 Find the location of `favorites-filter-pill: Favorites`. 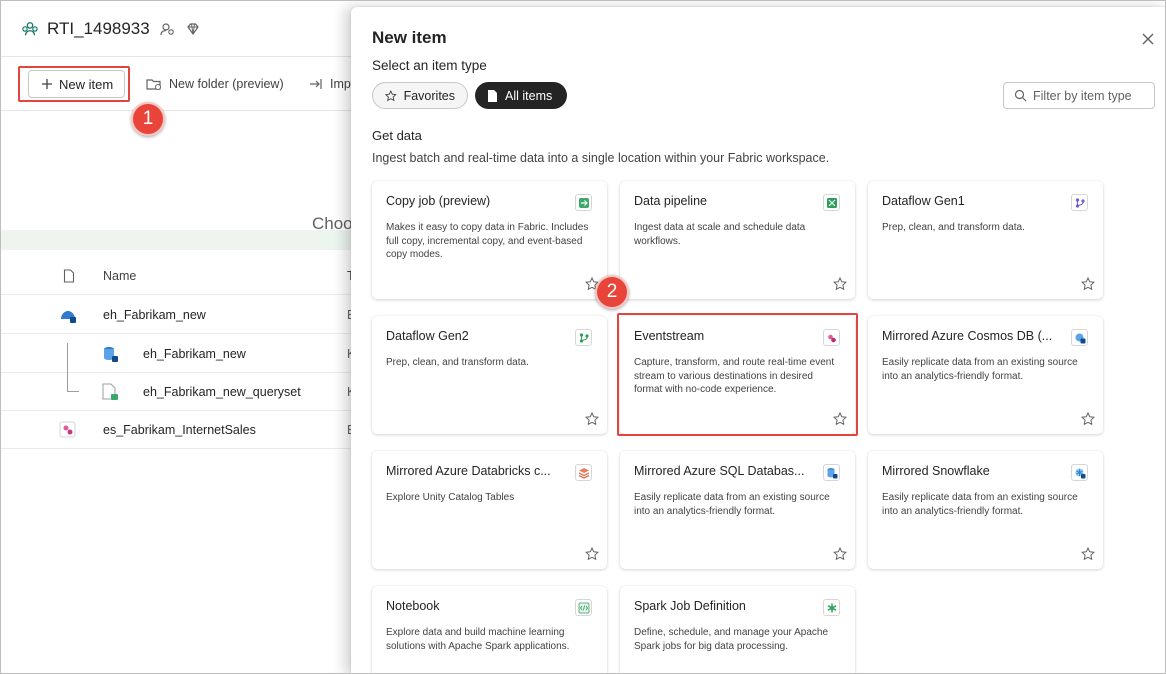

favorites-filter-pill: Favorites is located at coordinates (420, 95).